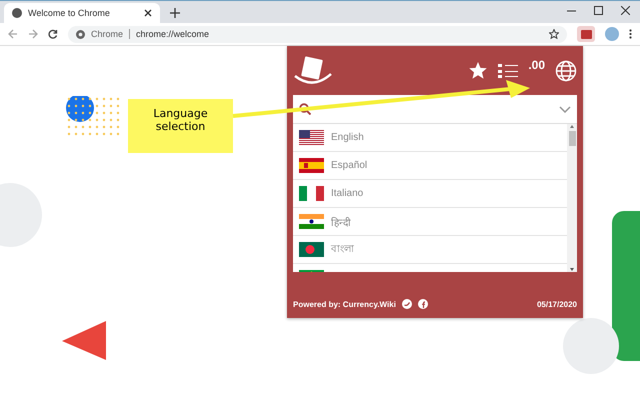 This screenshot has height=400, width=640. Describe the element at coordinates (344, 304) in the screenshot. I see `powered-by-text: Powered by: Currency.Wiki` at that location.